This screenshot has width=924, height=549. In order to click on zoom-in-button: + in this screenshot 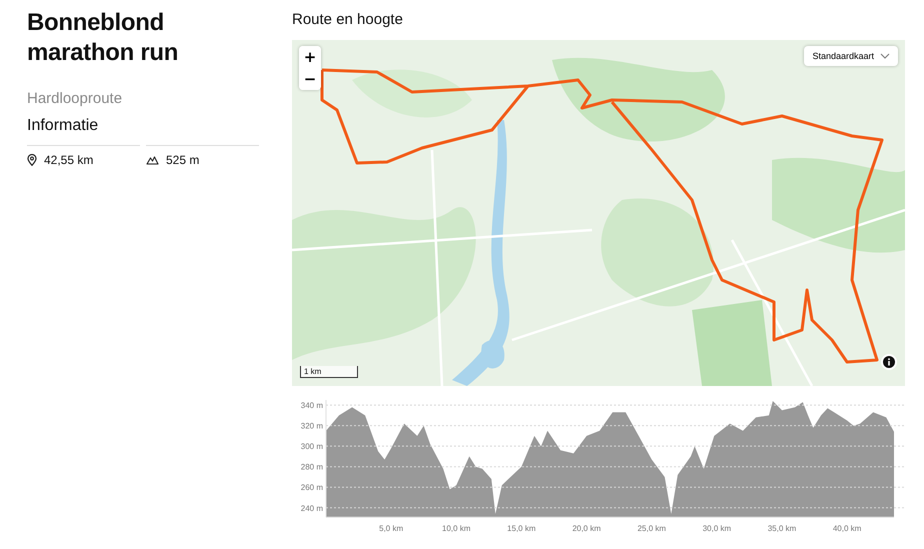, I will do `click(310, 57)`.